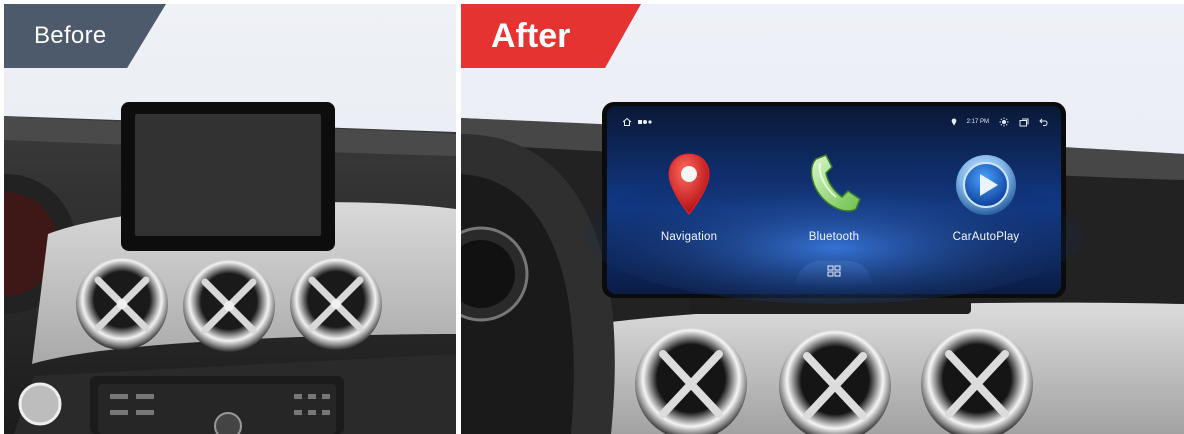 The height and width of the screenshot is (434, 1184). Describe the element at coordinates (986, 185) in the screenshot. I see `carautoplay-icon` at that location.